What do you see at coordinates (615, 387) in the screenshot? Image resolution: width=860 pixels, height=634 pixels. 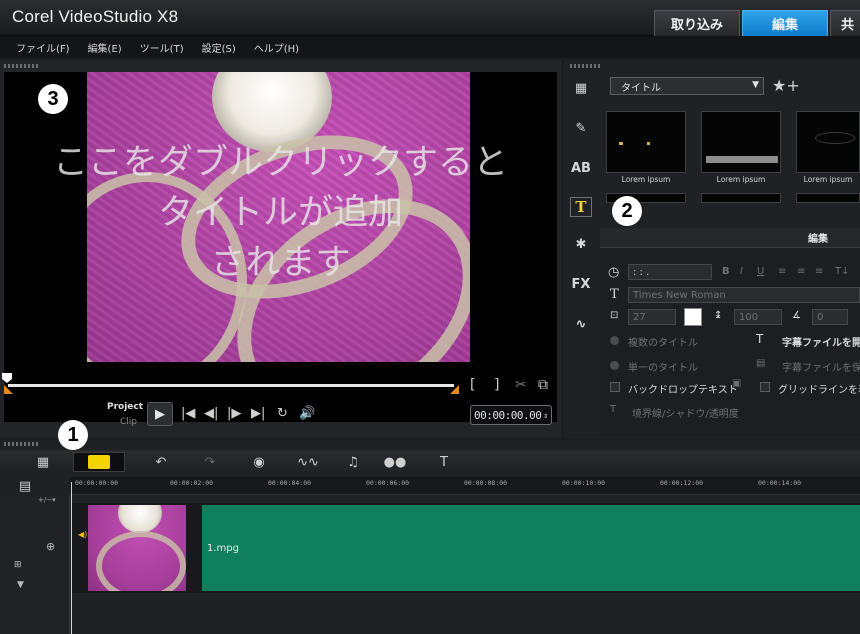 I see `backdrop-checkbox` at bounding box center [615, 387].